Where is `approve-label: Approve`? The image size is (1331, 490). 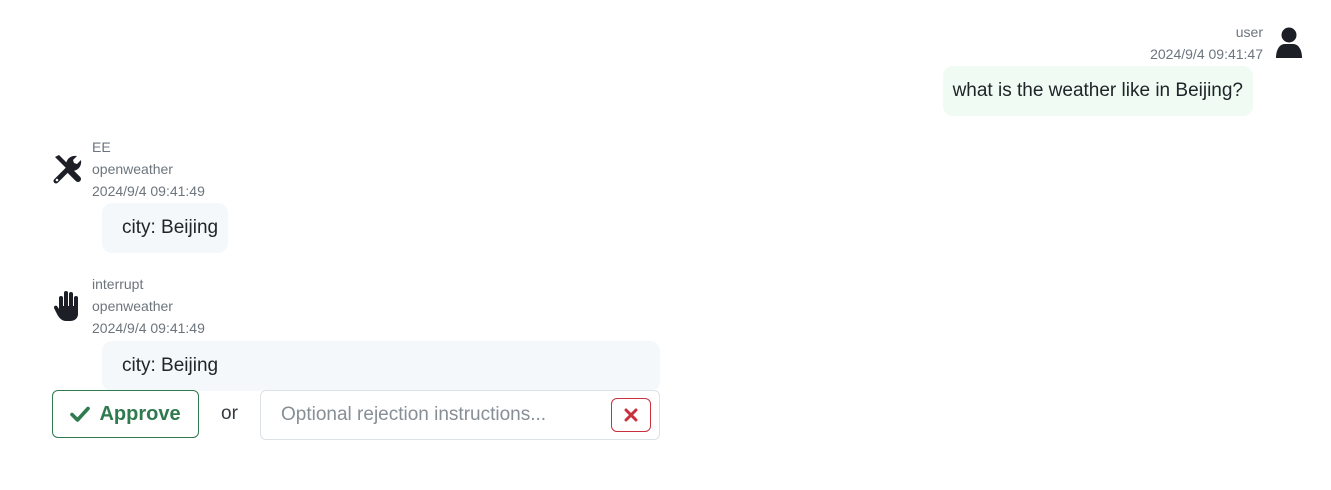
approve-label: Approve is located at coordinates (140, 413).